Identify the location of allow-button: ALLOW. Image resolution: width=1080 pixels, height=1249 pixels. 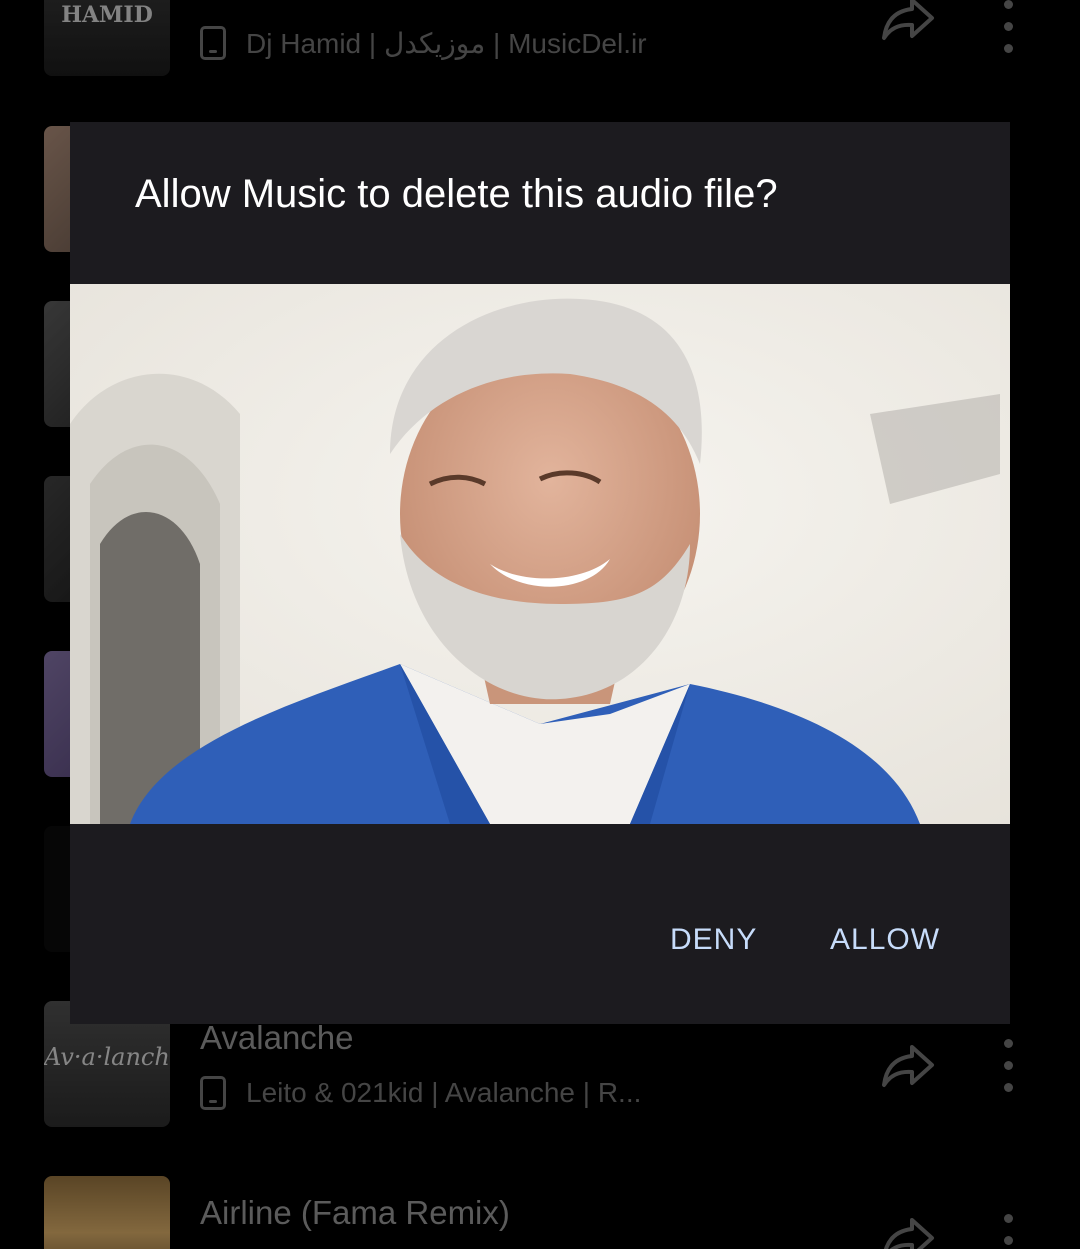
(885, 940).